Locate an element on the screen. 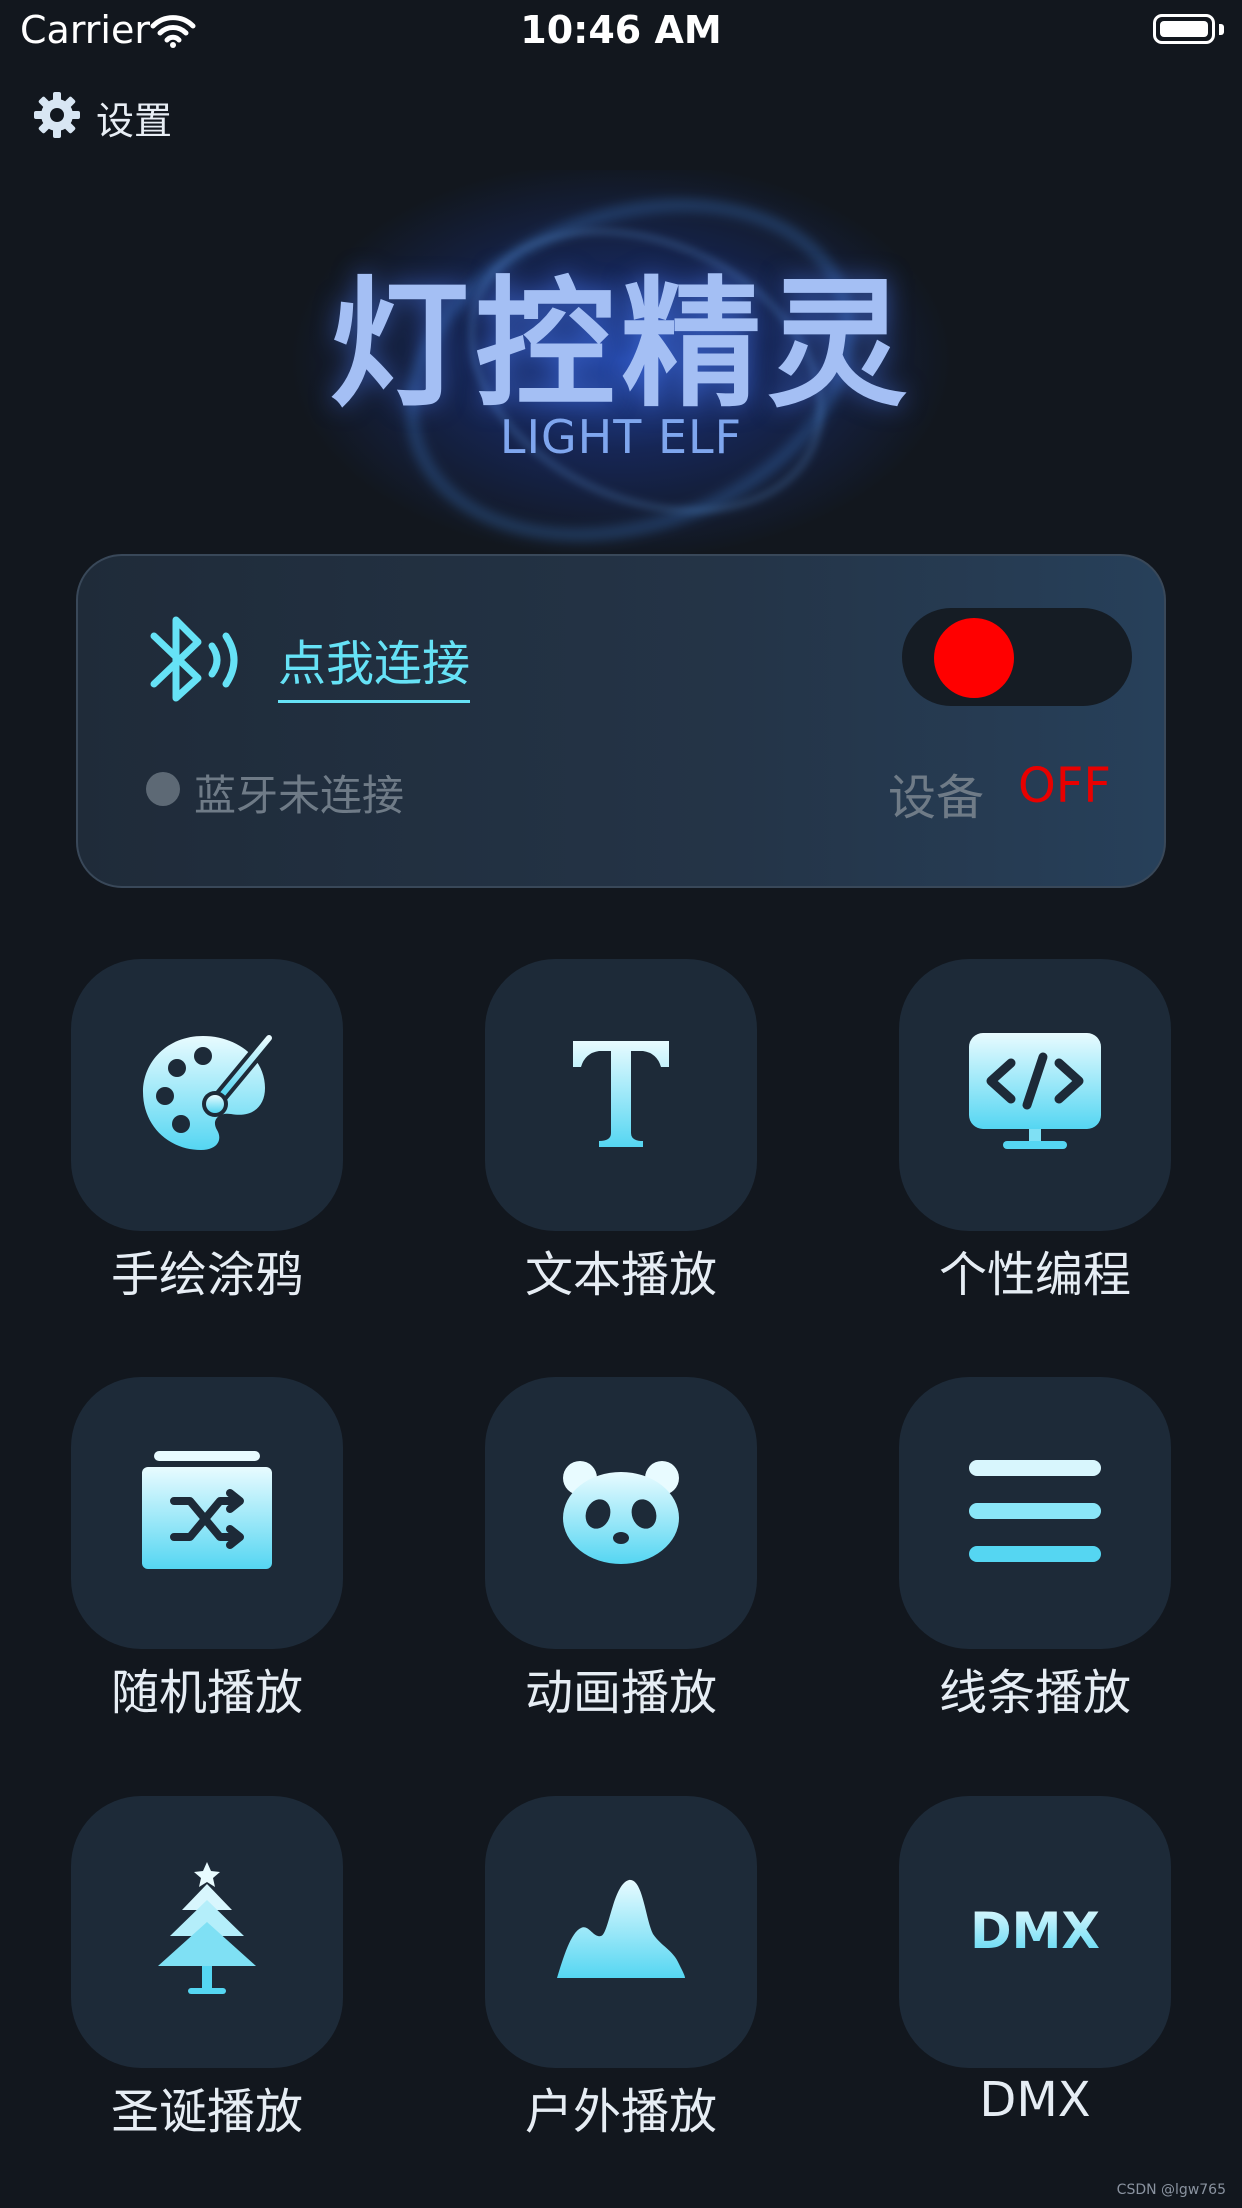 The height and width of the screenshot is (2208, 1242). connection-card: 点我连接 蓝牙未连接 设备 OFF is located at coordinates (621, 721).